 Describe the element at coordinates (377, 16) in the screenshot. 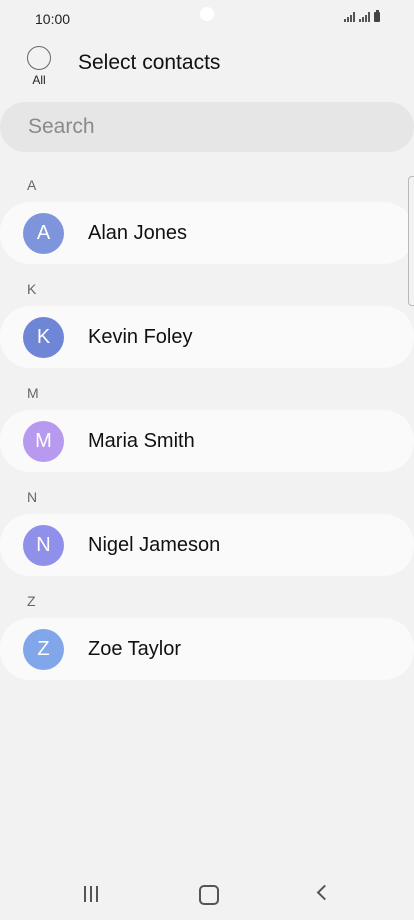

I see `battery-icon` at that location.